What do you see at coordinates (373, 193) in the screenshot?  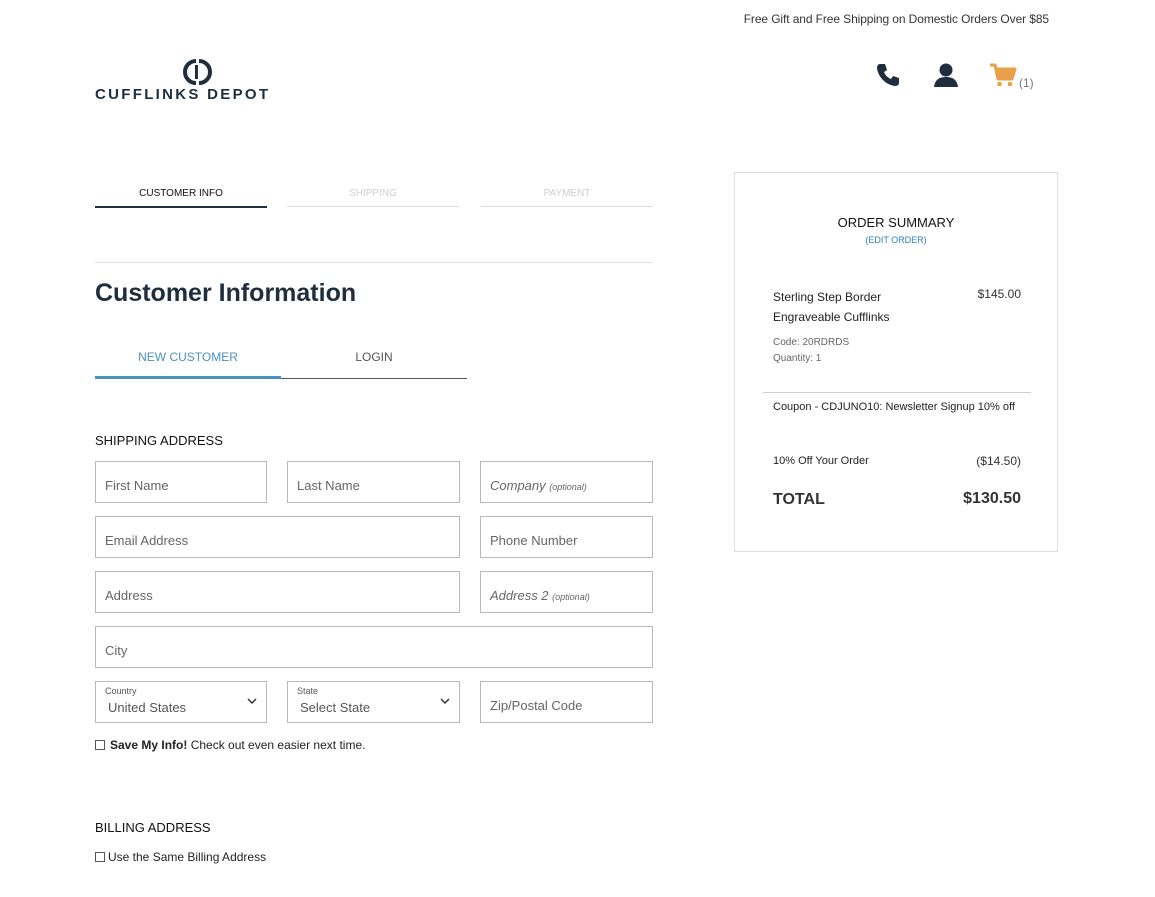 I see `step-shipping: SHIPPING` at bounding box center [373, 193].